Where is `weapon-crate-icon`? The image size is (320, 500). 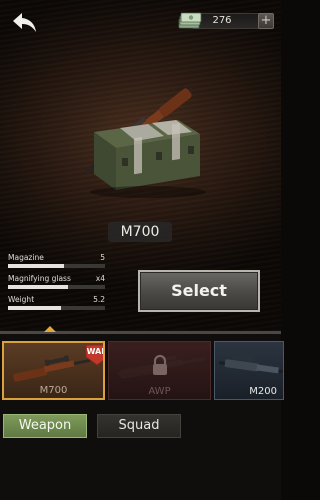
weapon-crate-icon is located at coordinates (144, 142).